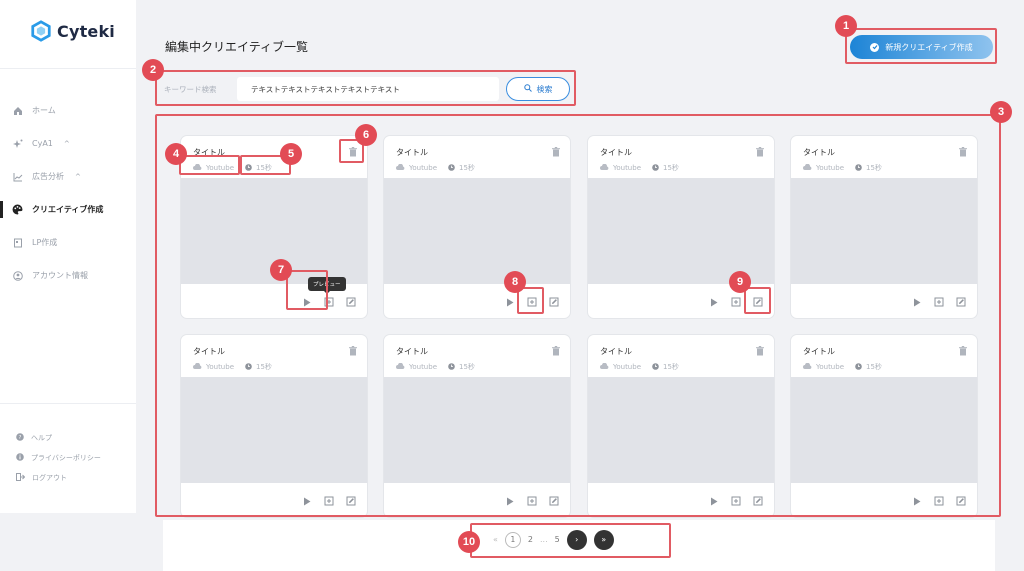 This screenshot has height=571, width=1024. What do you see at coordinates (281, 270) in the screenshot?
I see `annotation-badge-7: 7` at bounding box center [281, 270].